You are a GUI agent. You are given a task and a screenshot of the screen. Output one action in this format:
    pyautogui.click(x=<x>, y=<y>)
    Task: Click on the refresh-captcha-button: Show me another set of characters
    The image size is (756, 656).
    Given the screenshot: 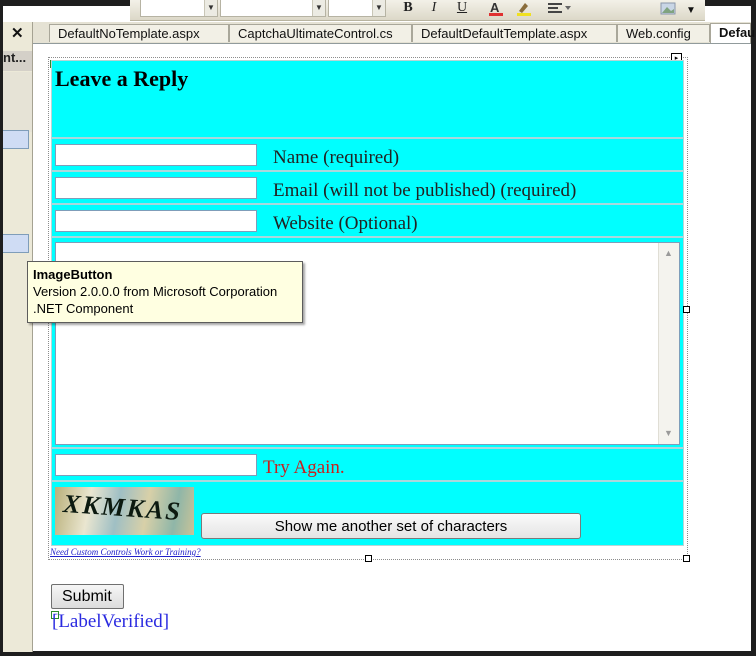 What is the action you would take?
    pyautogui.click(x=391, y=526)
    